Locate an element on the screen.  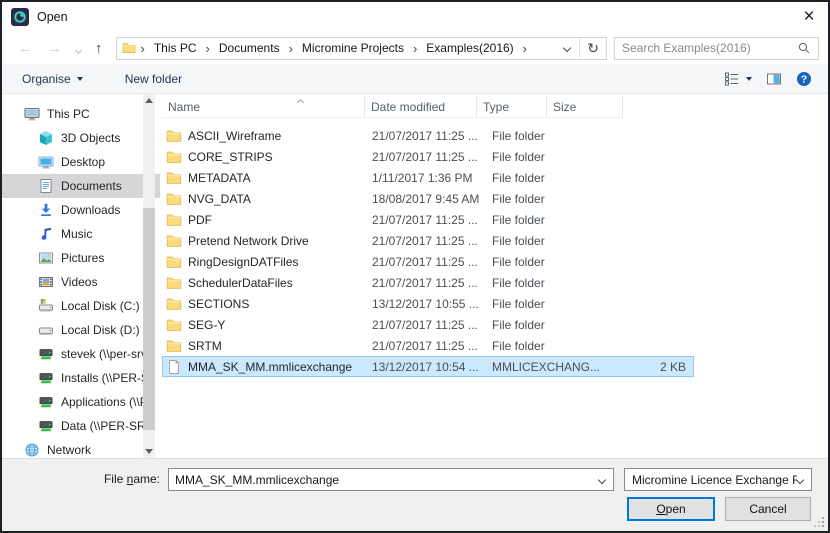
details-view-icon is located at coordinates (732, 79).